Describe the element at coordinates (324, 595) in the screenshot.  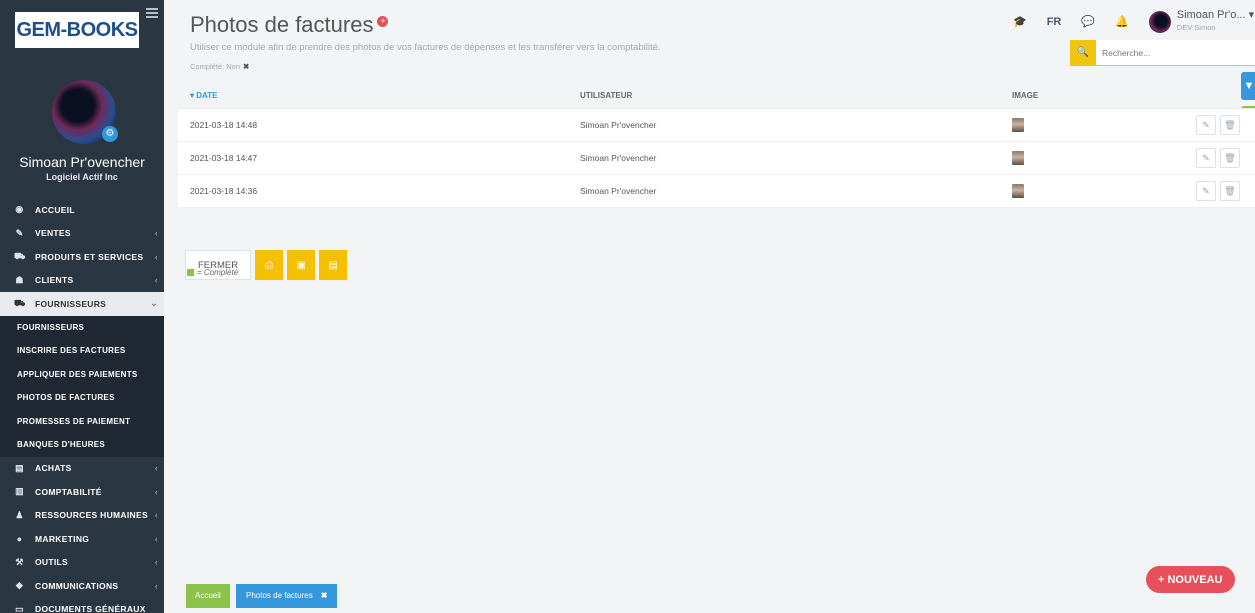
I see `close-tab-icon: ✖` at that location.